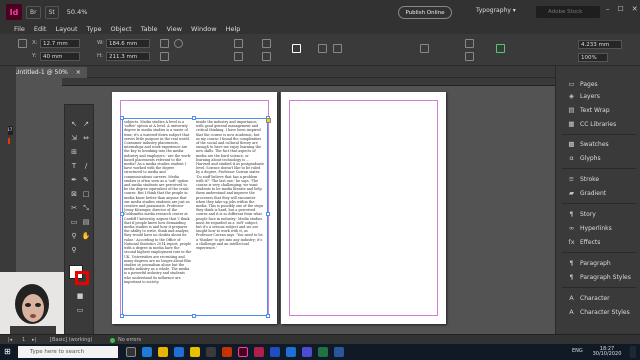 This screenshot has width=640, height=360. Describe the element at coordinates (66, 29) in the screenshot. I see `menu-layout: Layout` at that location.